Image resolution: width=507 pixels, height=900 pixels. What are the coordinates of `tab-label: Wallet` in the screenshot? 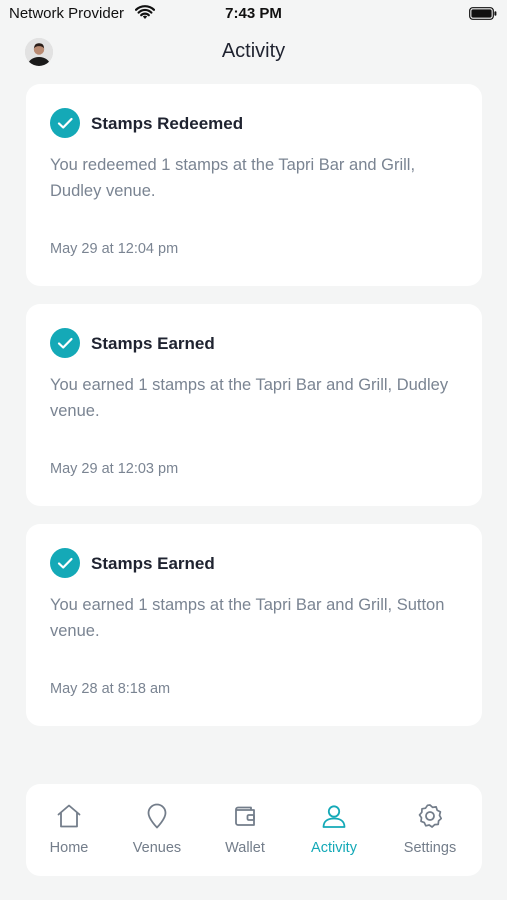 It's located at (245, 848).